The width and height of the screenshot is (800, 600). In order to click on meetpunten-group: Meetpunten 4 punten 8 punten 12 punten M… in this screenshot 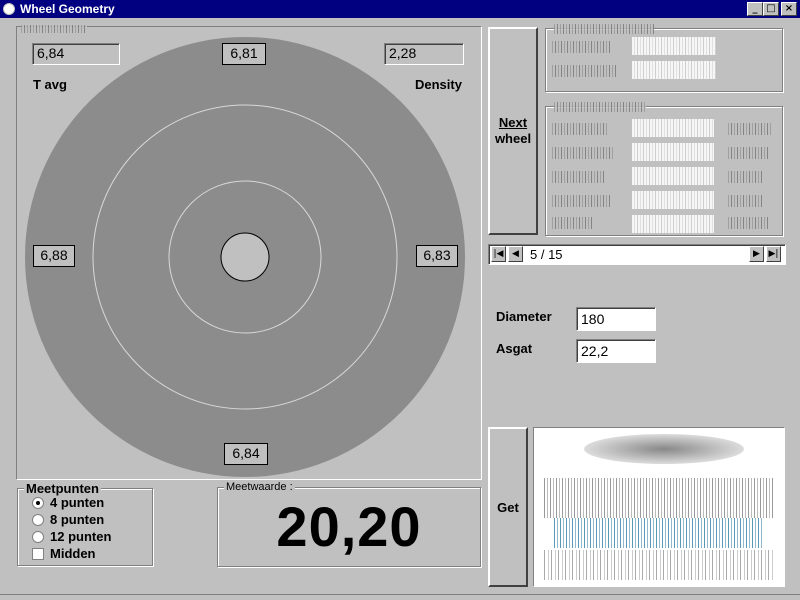, I will do `click(85, 523)`.